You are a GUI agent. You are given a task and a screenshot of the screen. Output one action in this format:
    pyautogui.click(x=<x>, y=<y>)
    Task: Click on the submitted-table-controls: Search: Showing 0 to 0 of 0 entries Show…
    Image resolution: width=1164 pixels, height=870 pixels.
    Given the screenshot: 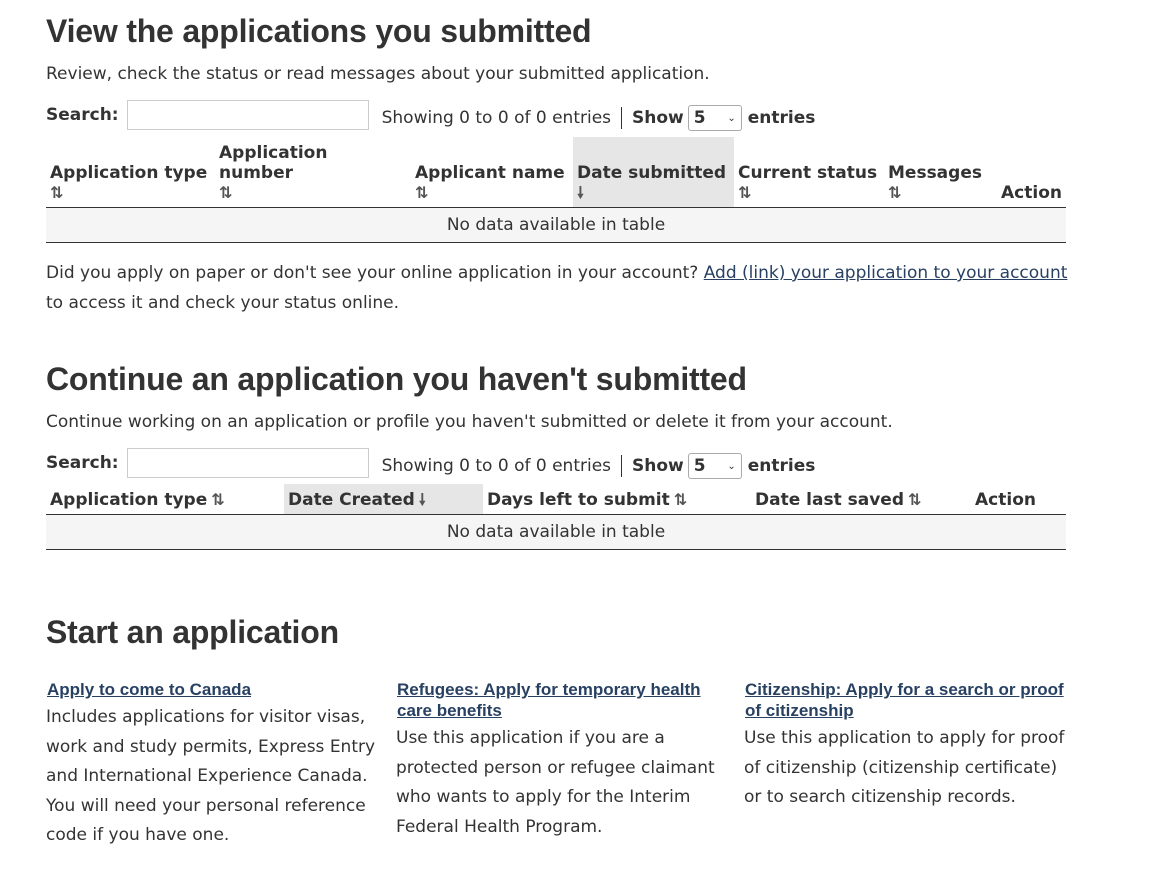 What is the action you would take?
    pyautogui.click(x=496, y=115)
    